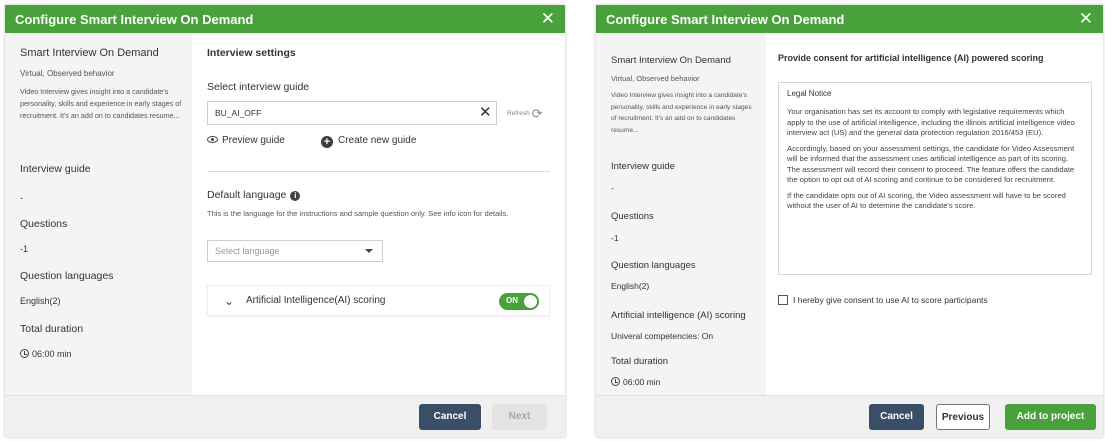 The width and height of the screenshot is (1105, 441). I want to click on toggle-state-label: ON, so click(512, 300).